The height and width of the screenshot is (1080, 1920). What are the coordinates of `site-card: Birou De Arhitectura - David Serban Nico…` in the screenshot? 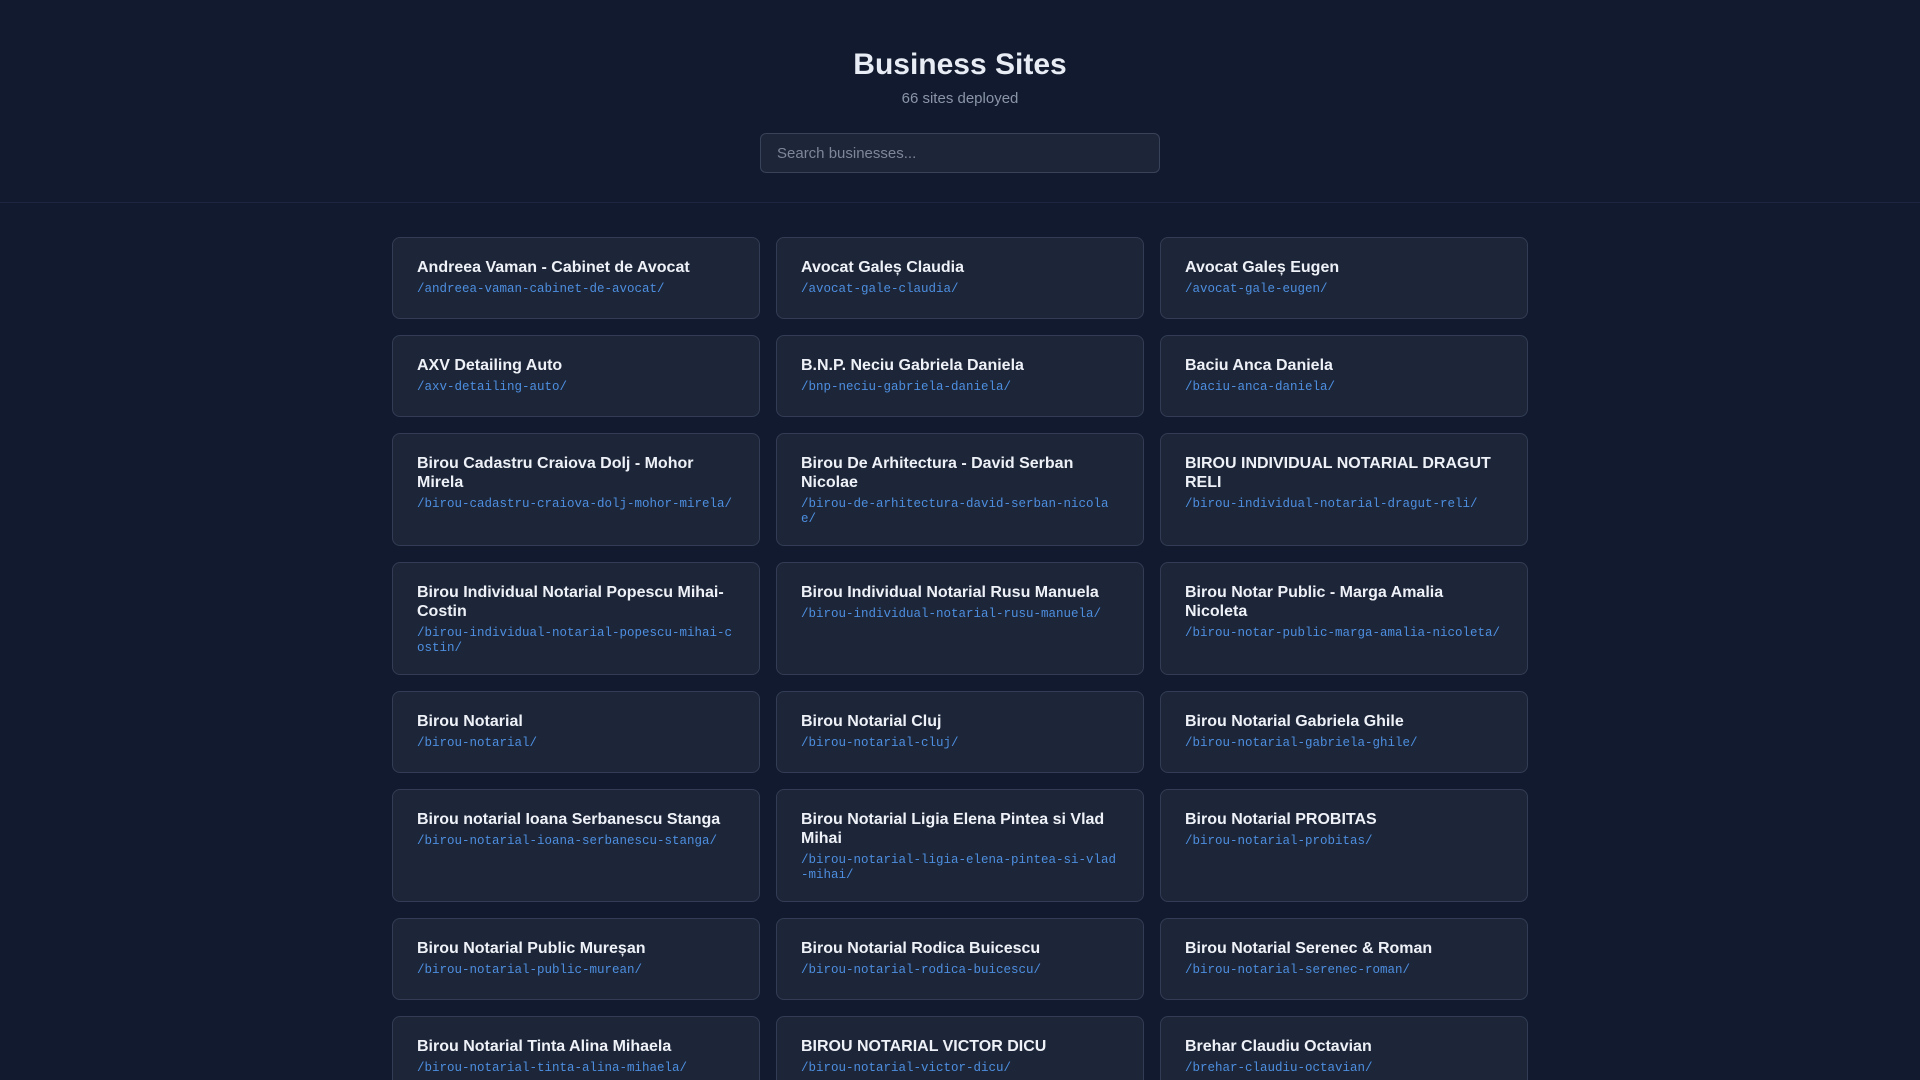 It's located at (960, 489).